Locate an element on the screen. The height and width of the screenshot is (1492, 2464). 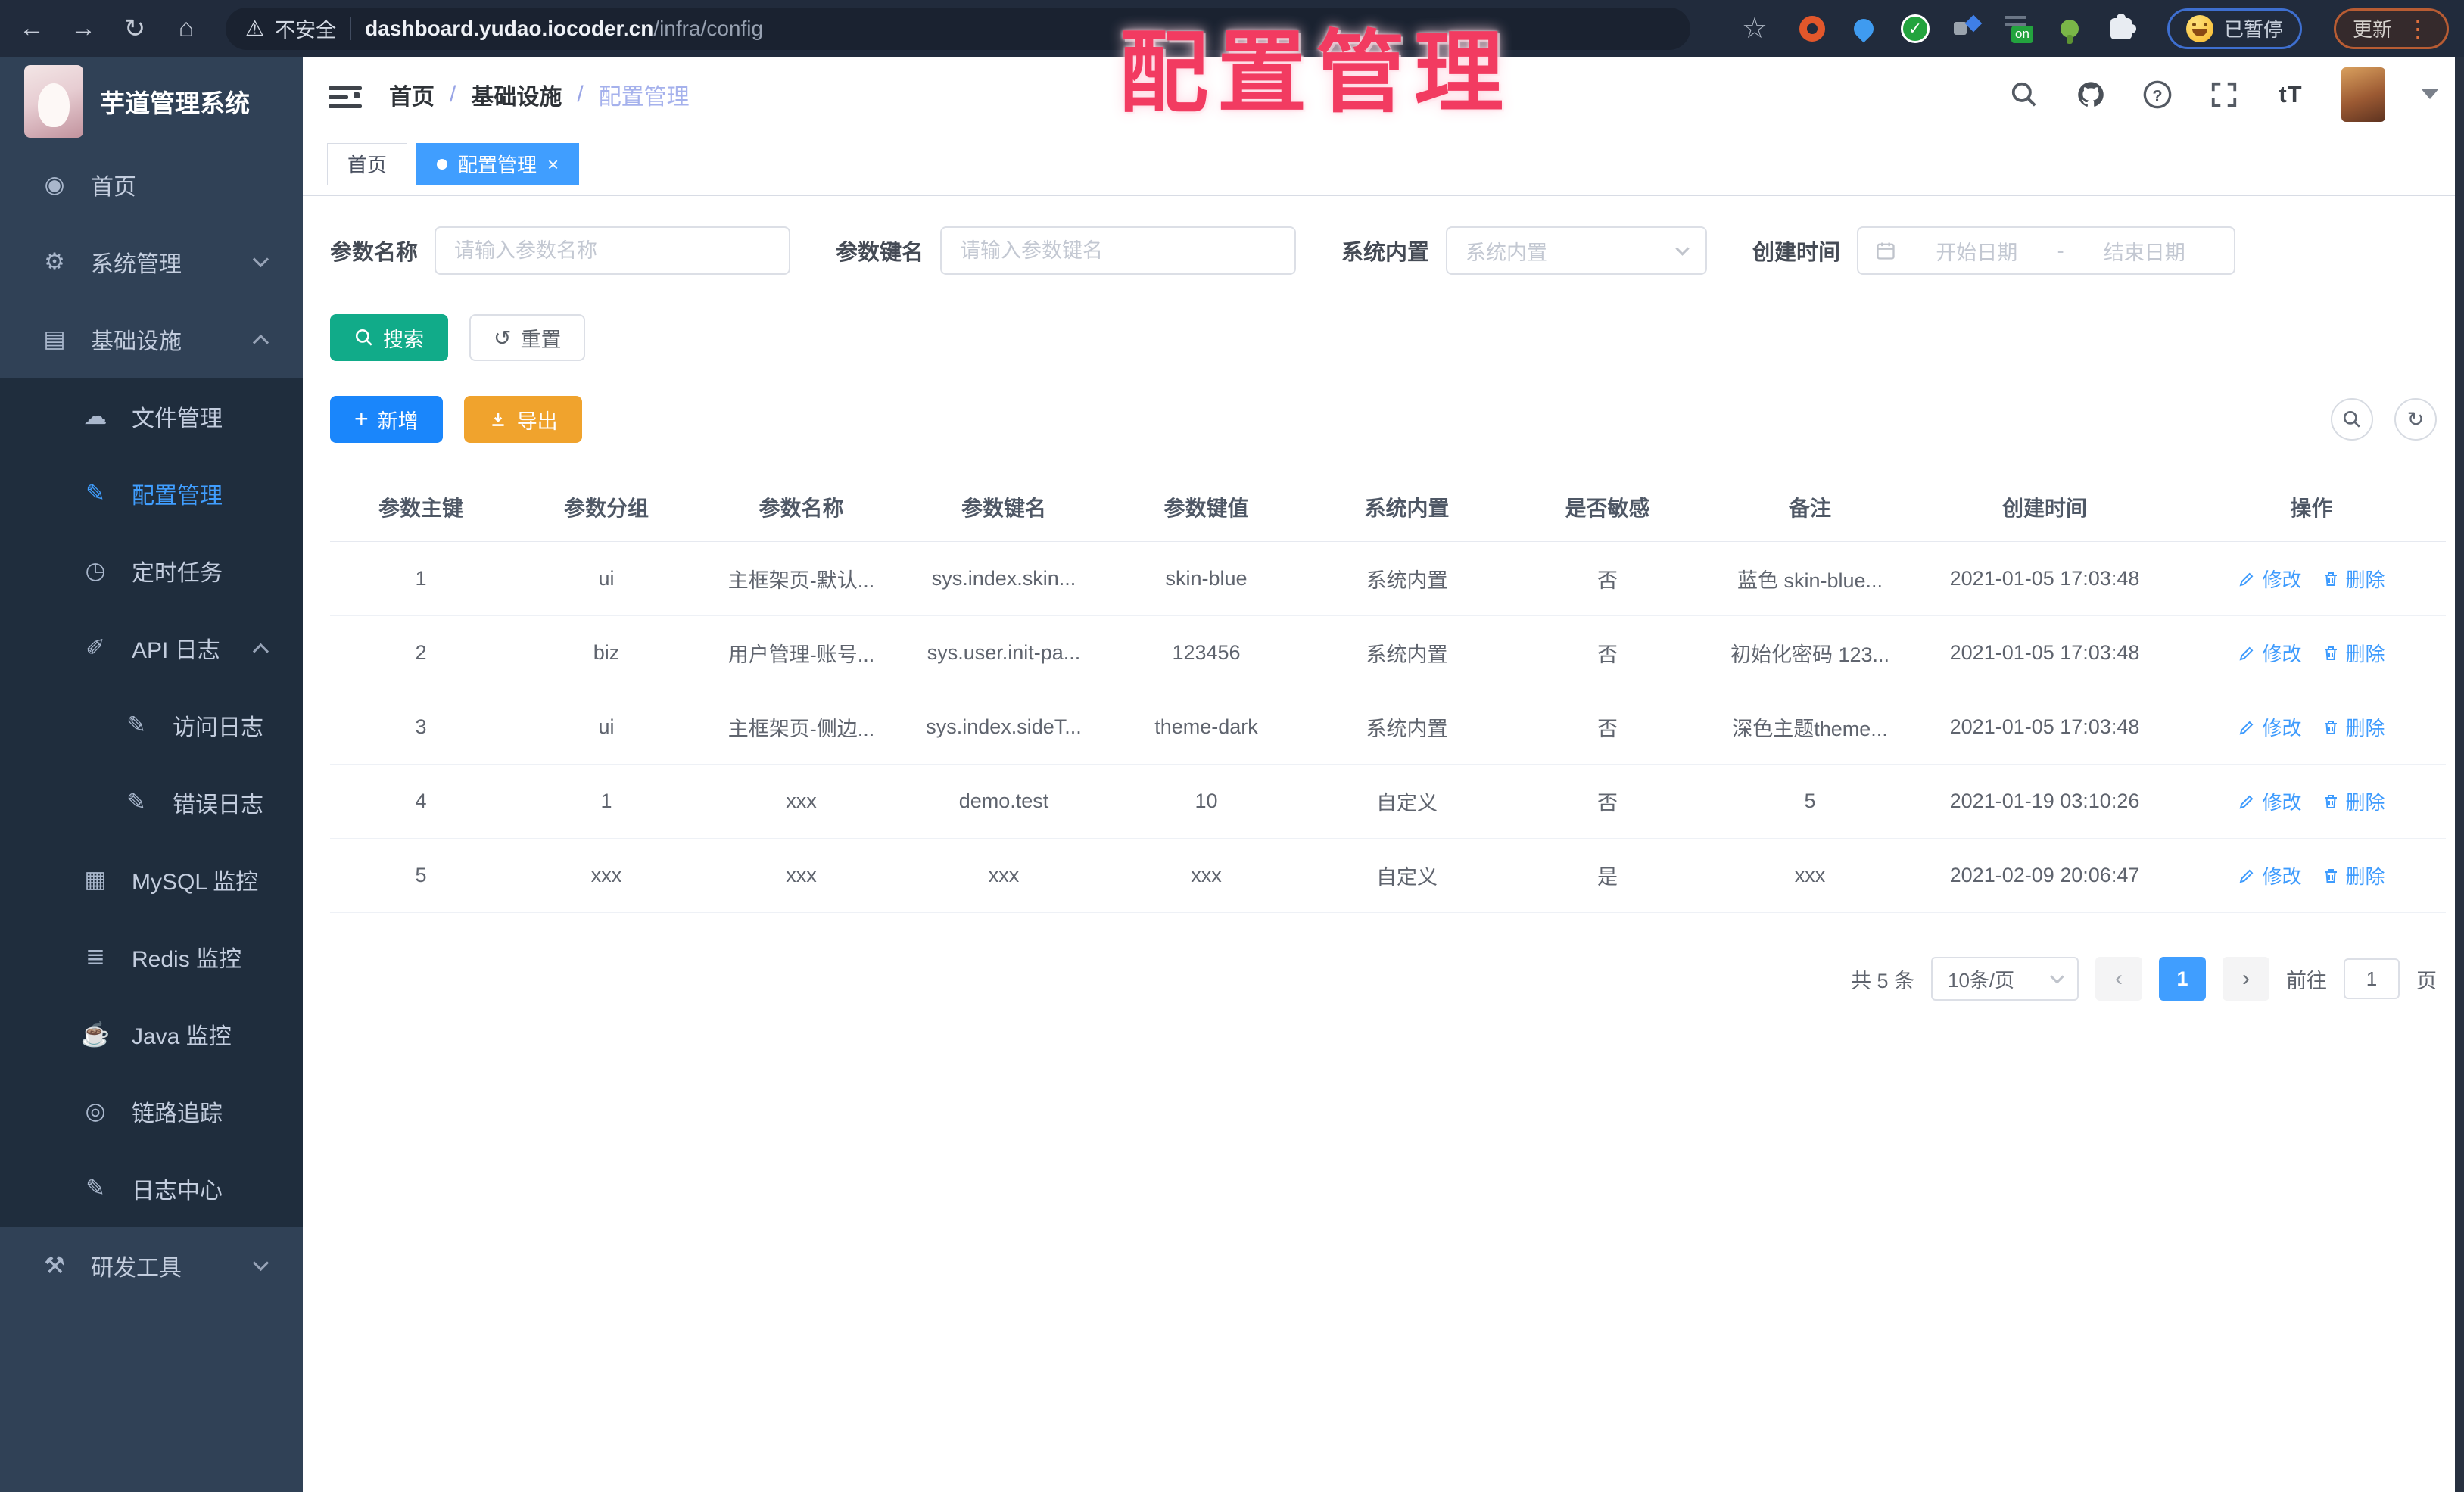
sidebar-item-研发工具: ⚒ 研发工具 is located at coordinates (151, 1265).